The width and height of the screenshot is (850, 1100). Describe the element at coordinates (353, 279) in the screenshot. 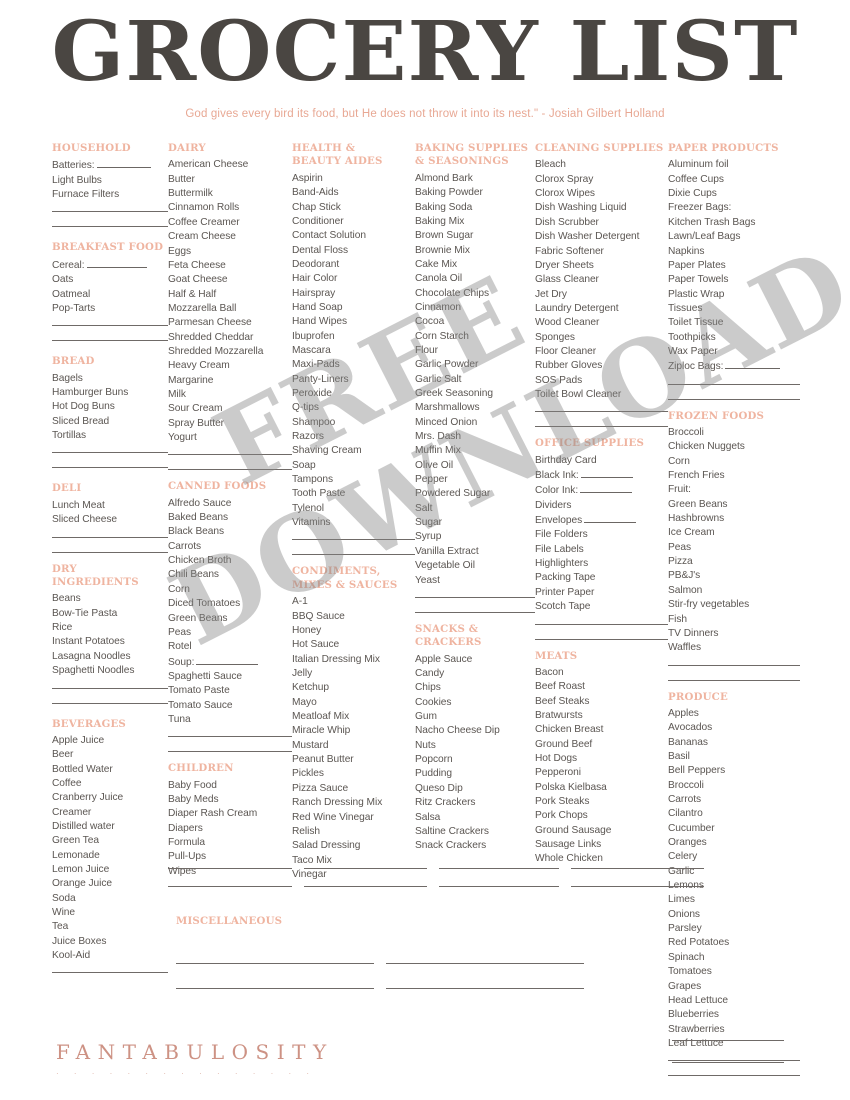

I see `list-item: Hair Color` at that location.